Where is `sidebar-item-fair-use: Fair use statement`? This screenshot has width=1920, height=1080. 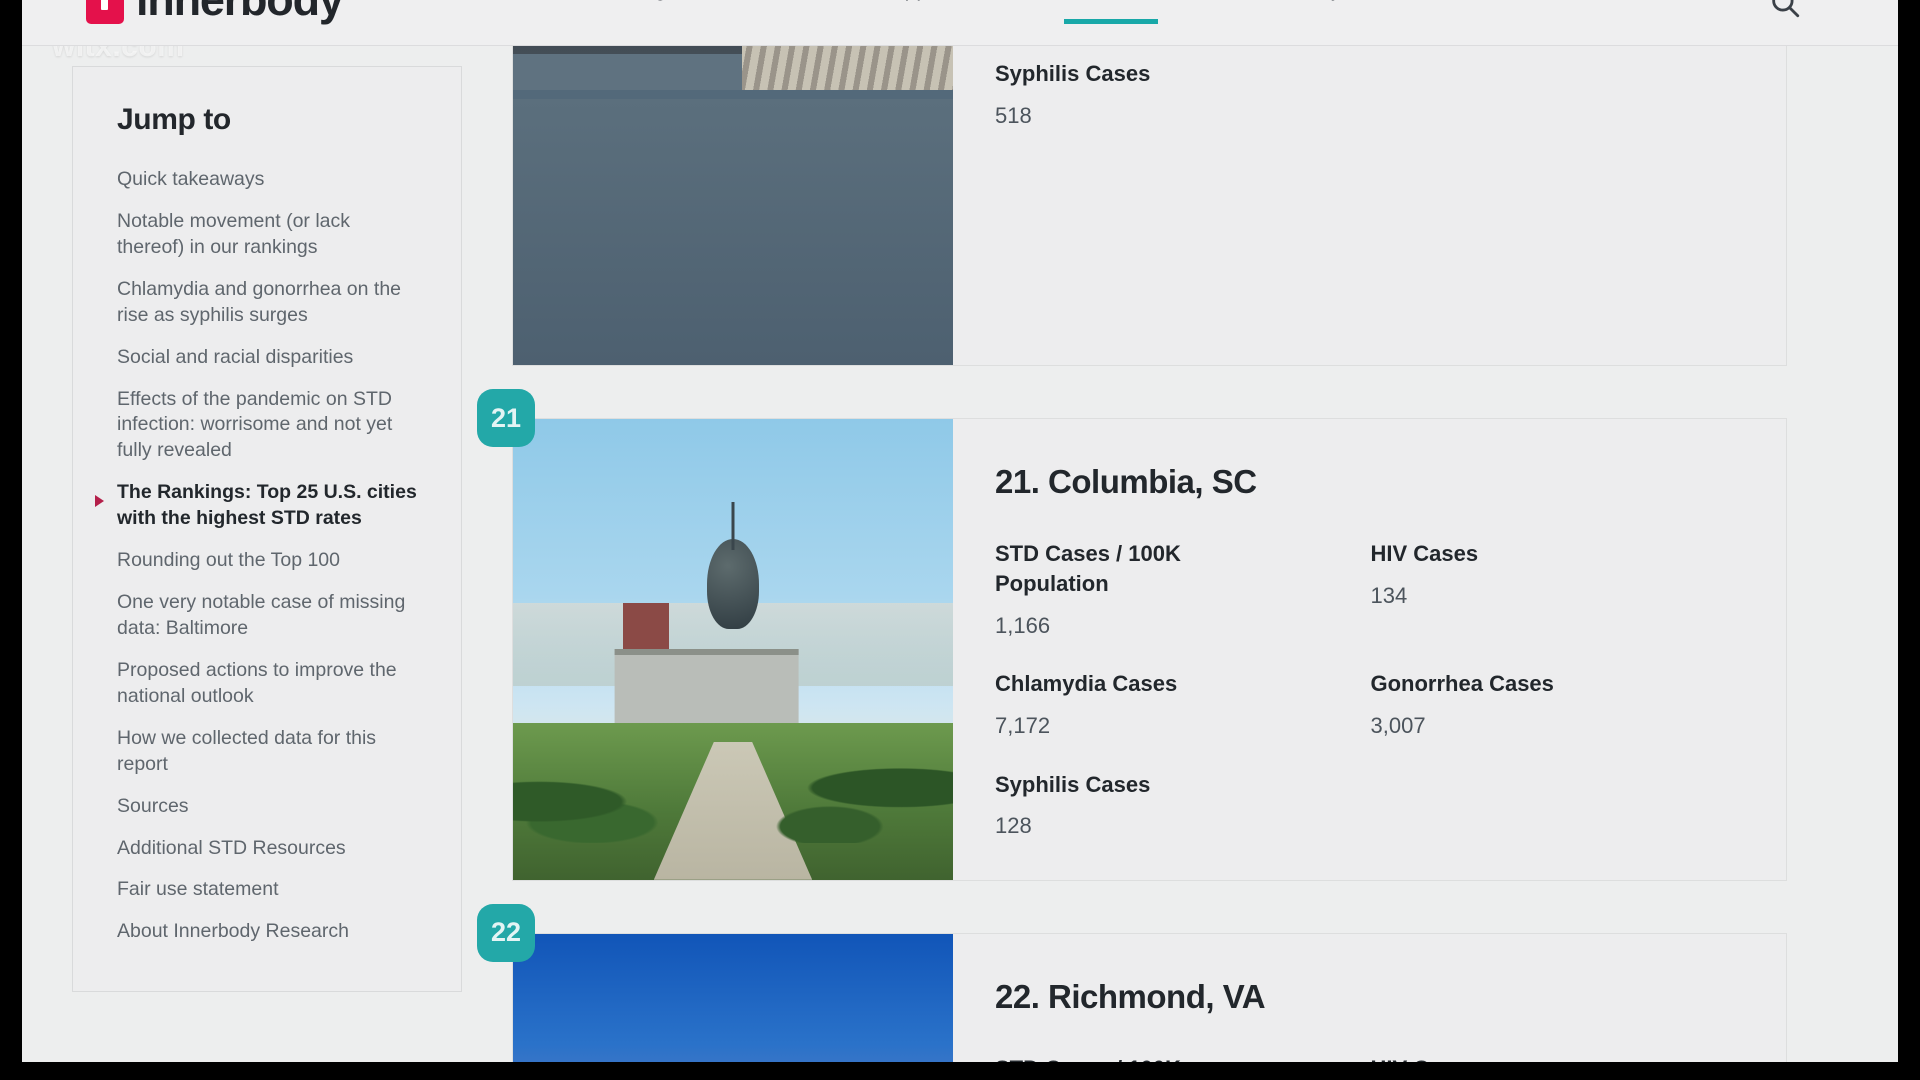
sidebar-item-fair-use: Fair use statement is located at coordinates (267, 890).